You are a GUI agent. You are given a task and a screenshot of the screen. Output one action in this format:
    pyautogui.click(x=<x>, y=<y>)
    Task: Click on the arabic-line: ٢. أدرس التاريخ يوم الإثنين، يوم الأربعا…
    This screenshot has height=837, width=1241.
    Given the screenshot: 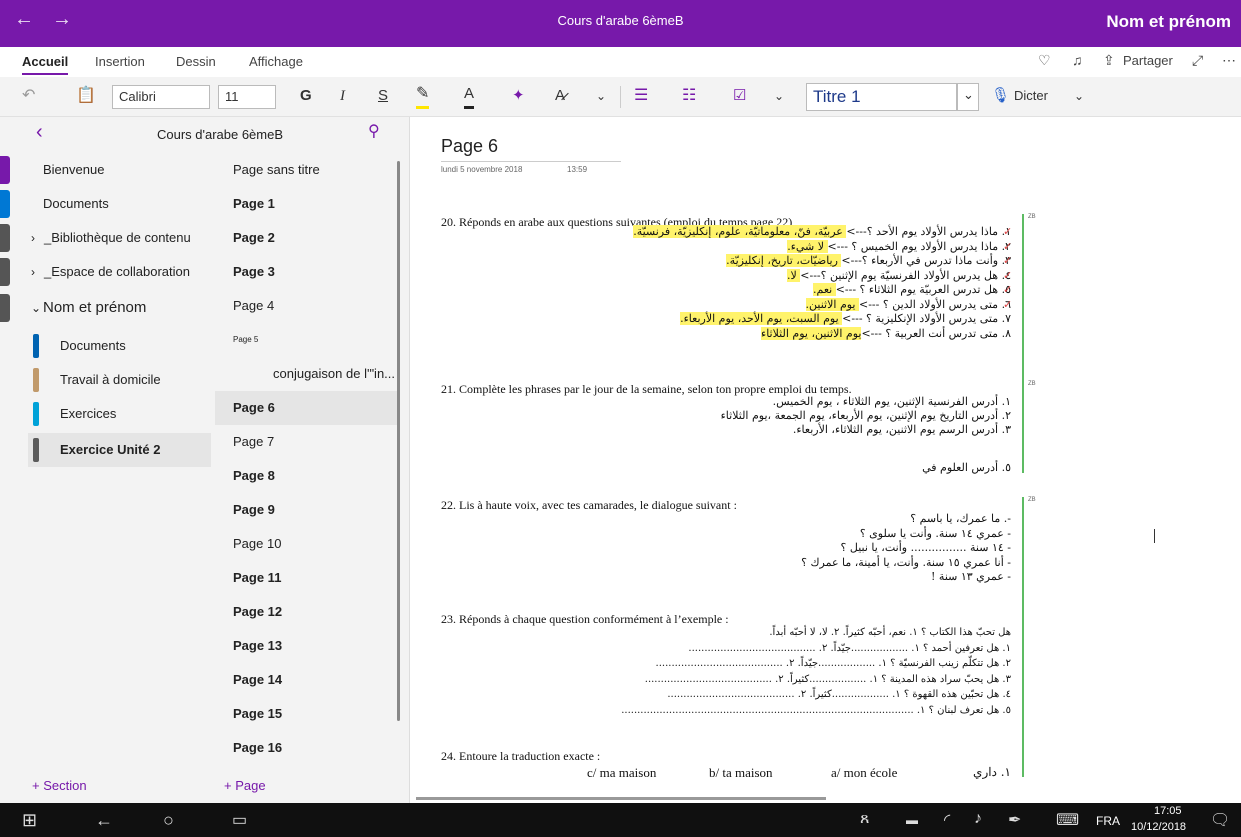 What is the action you would take?
    pyautogui.click(x=866, y=415)
    